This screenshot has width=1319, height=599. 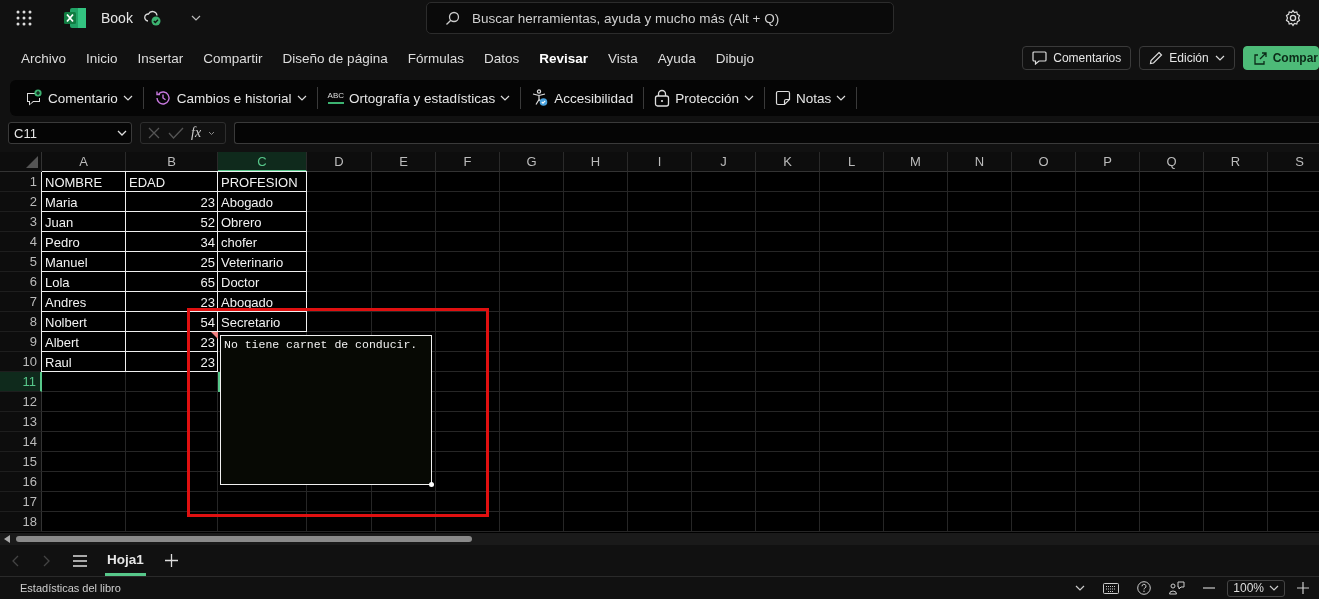 I want to click on active-cell-edge, so click(x=219, y=382).